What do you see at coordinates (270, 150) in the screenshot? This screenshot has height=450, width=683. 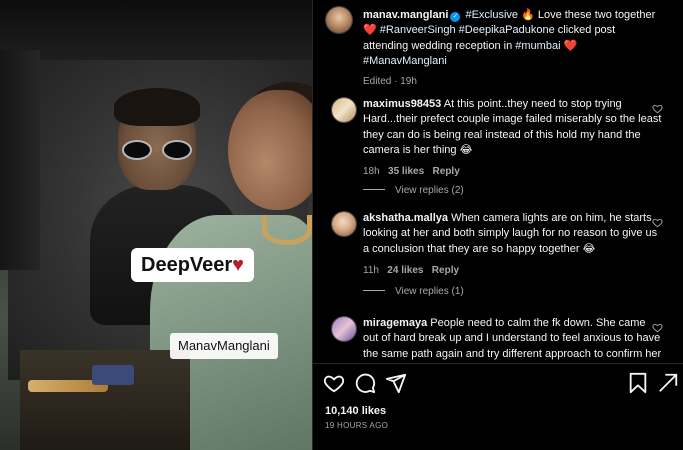 I see `woman-head` at bounding box center [270, 150].